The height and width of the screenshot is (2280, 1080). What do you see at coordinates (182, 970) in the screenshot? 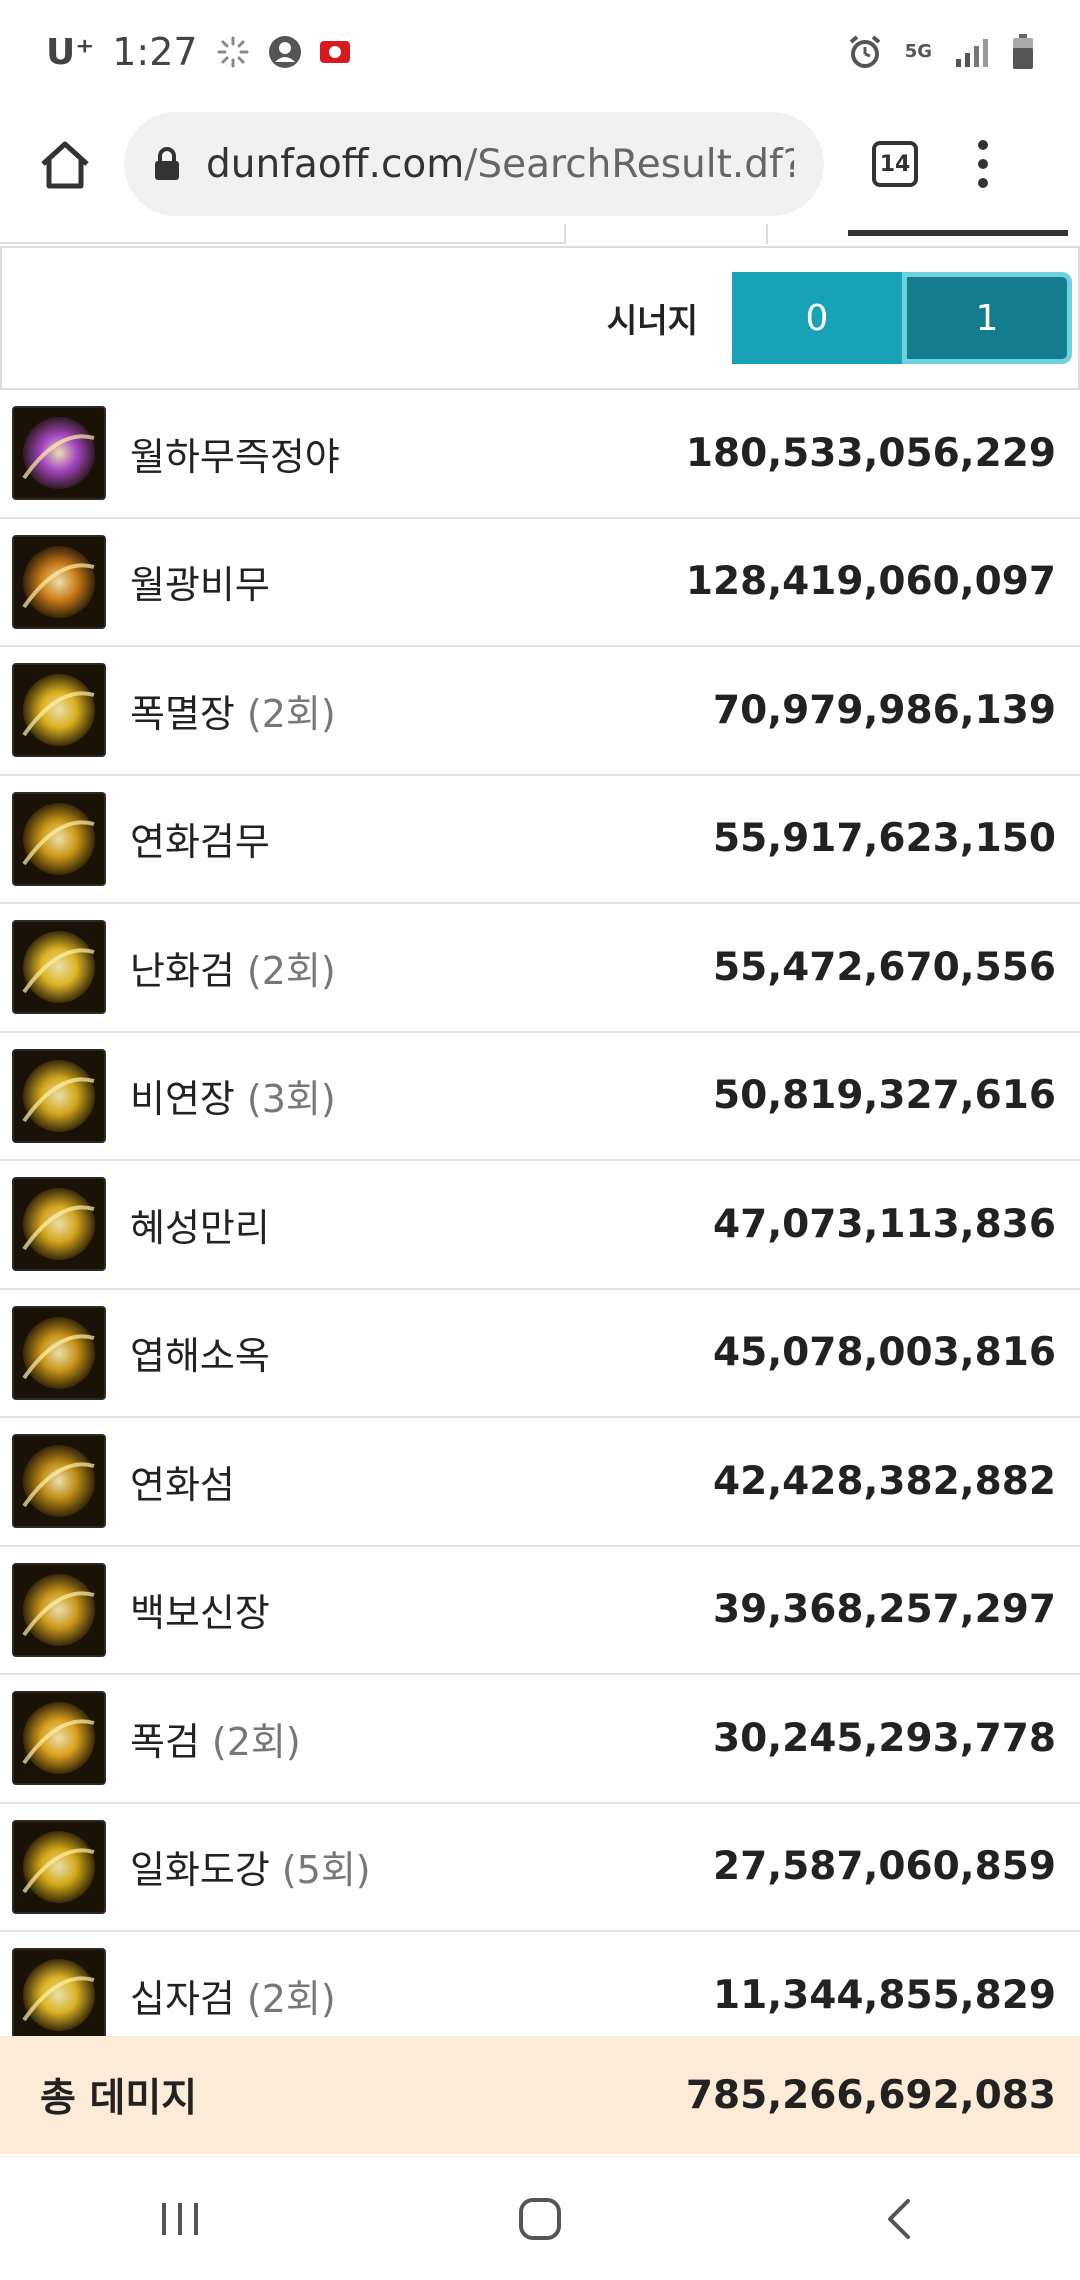
I see `skill-name: 난화검` at bounding box center [182, 970].